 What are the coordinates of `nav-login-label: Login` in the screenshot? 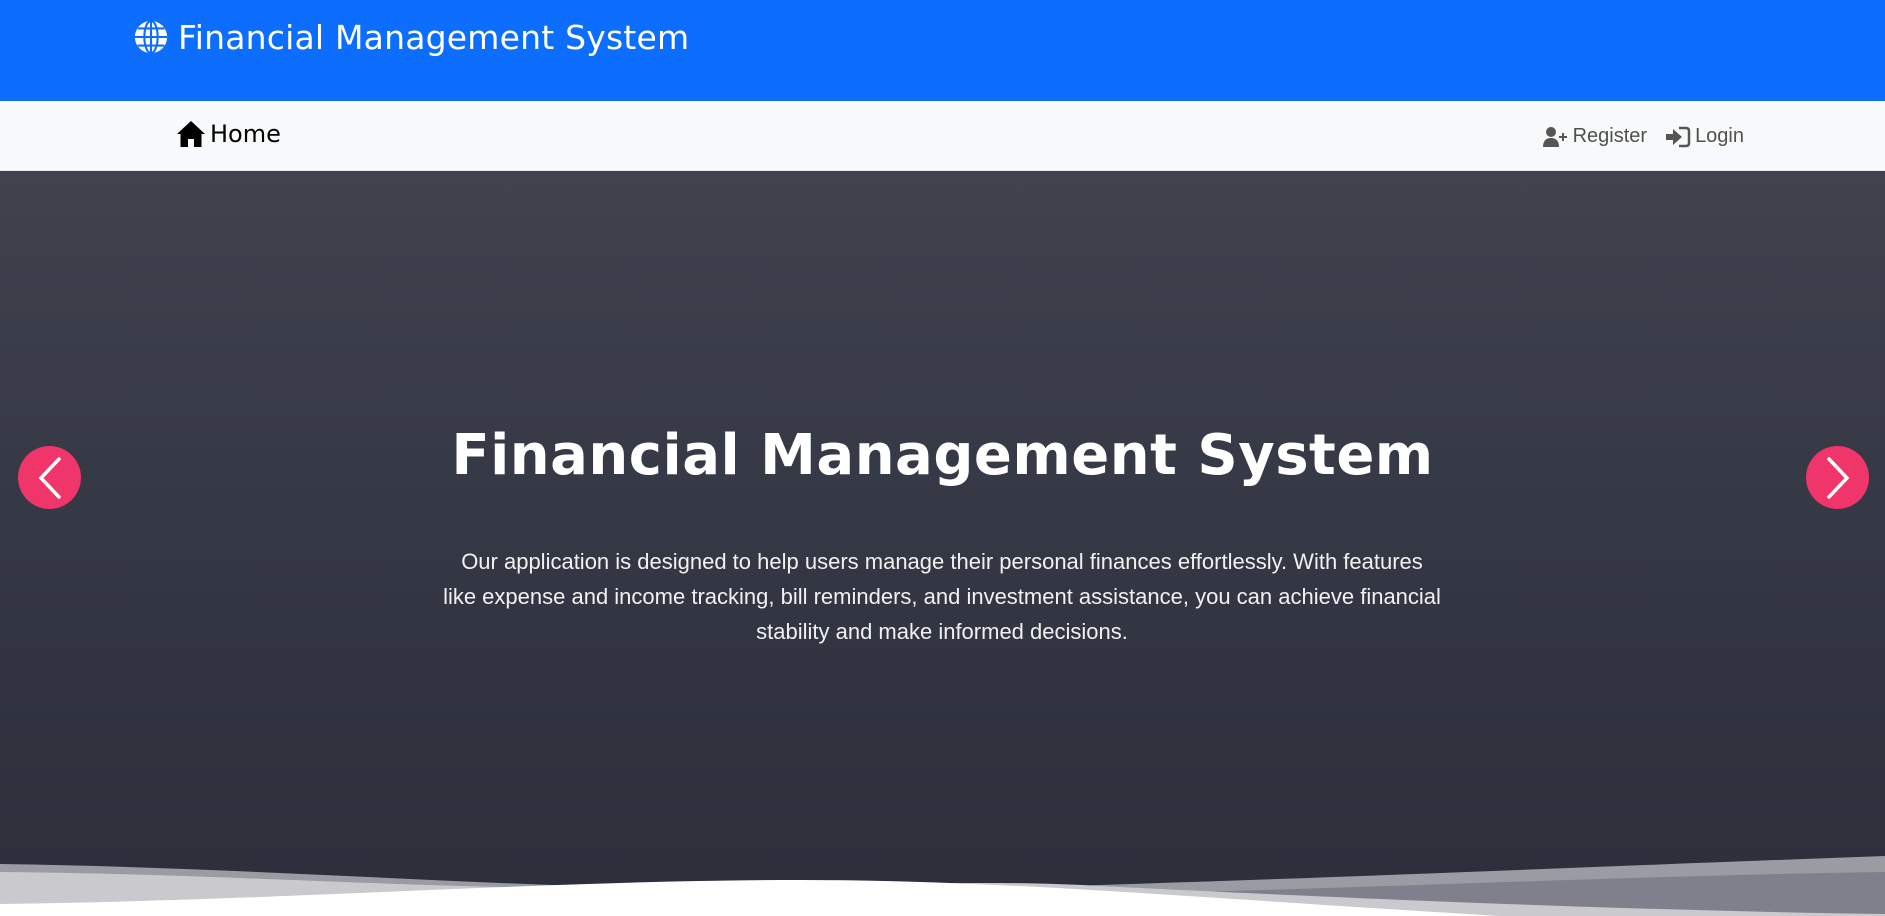 It's located at (1719, 136).